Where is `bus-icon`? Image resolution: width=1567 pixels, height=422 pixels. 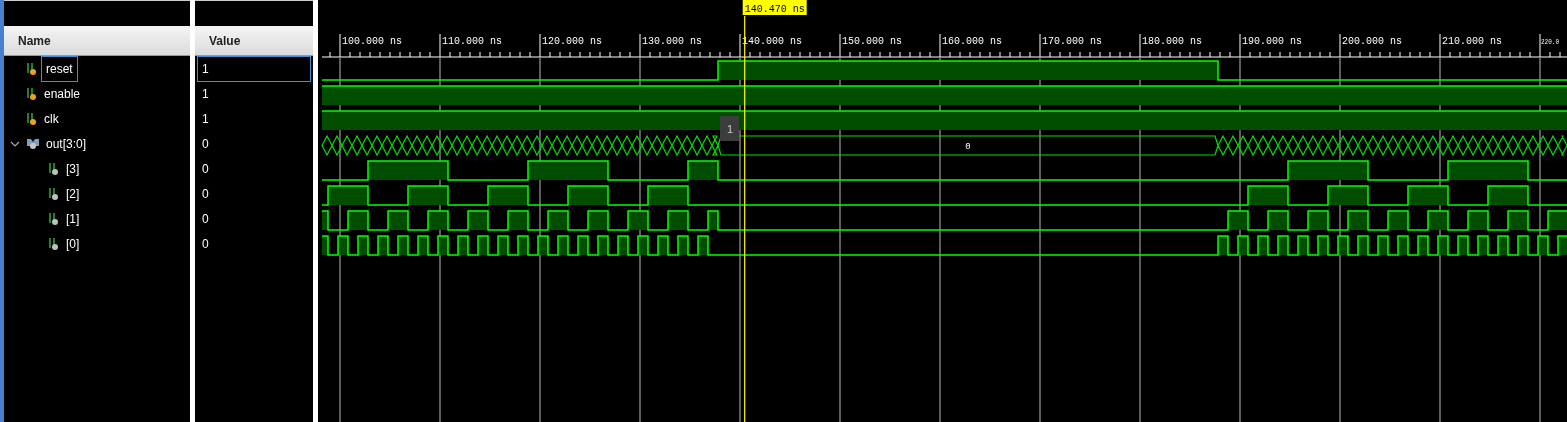 bus-icon is located at coordinates (33, 143).